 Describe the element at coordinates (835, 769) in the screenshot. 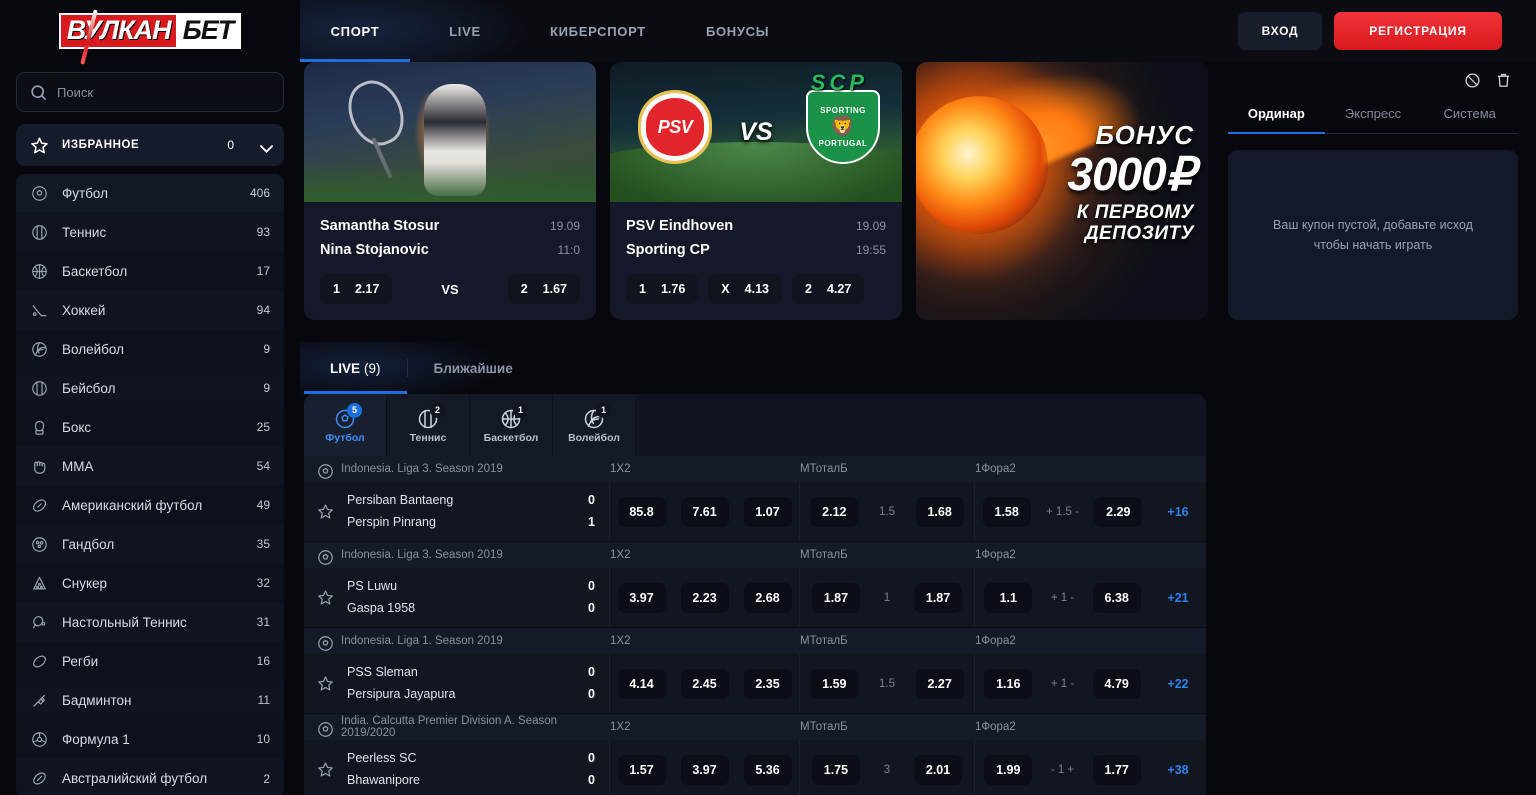

I see `odd-total-under: 1.75` at that location.